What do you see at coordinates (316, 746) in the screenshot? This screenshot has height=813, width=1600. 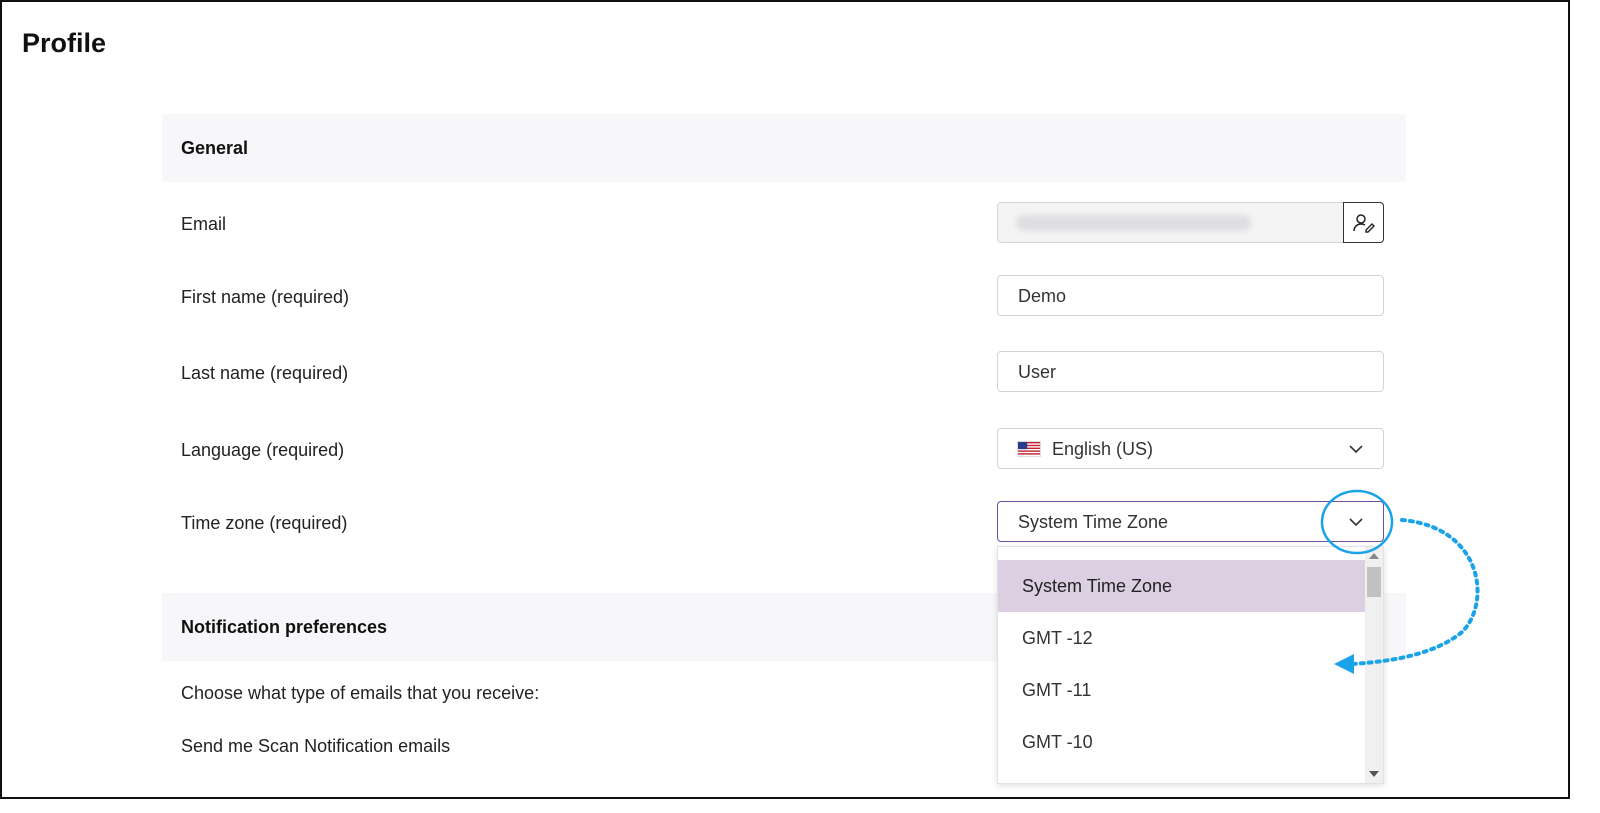 I see `scan-notification-label: Send me Scan Notification emails` at bounding box center [316, 746].